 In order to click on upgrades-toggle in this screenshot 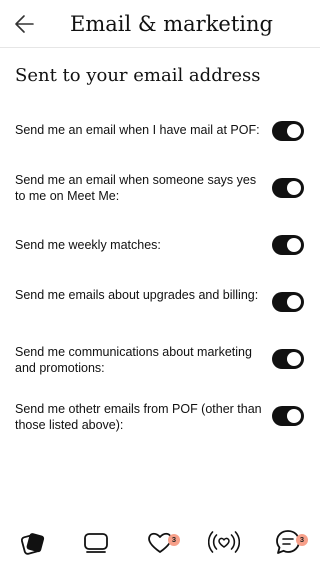, I will do `click(288, 302)`.